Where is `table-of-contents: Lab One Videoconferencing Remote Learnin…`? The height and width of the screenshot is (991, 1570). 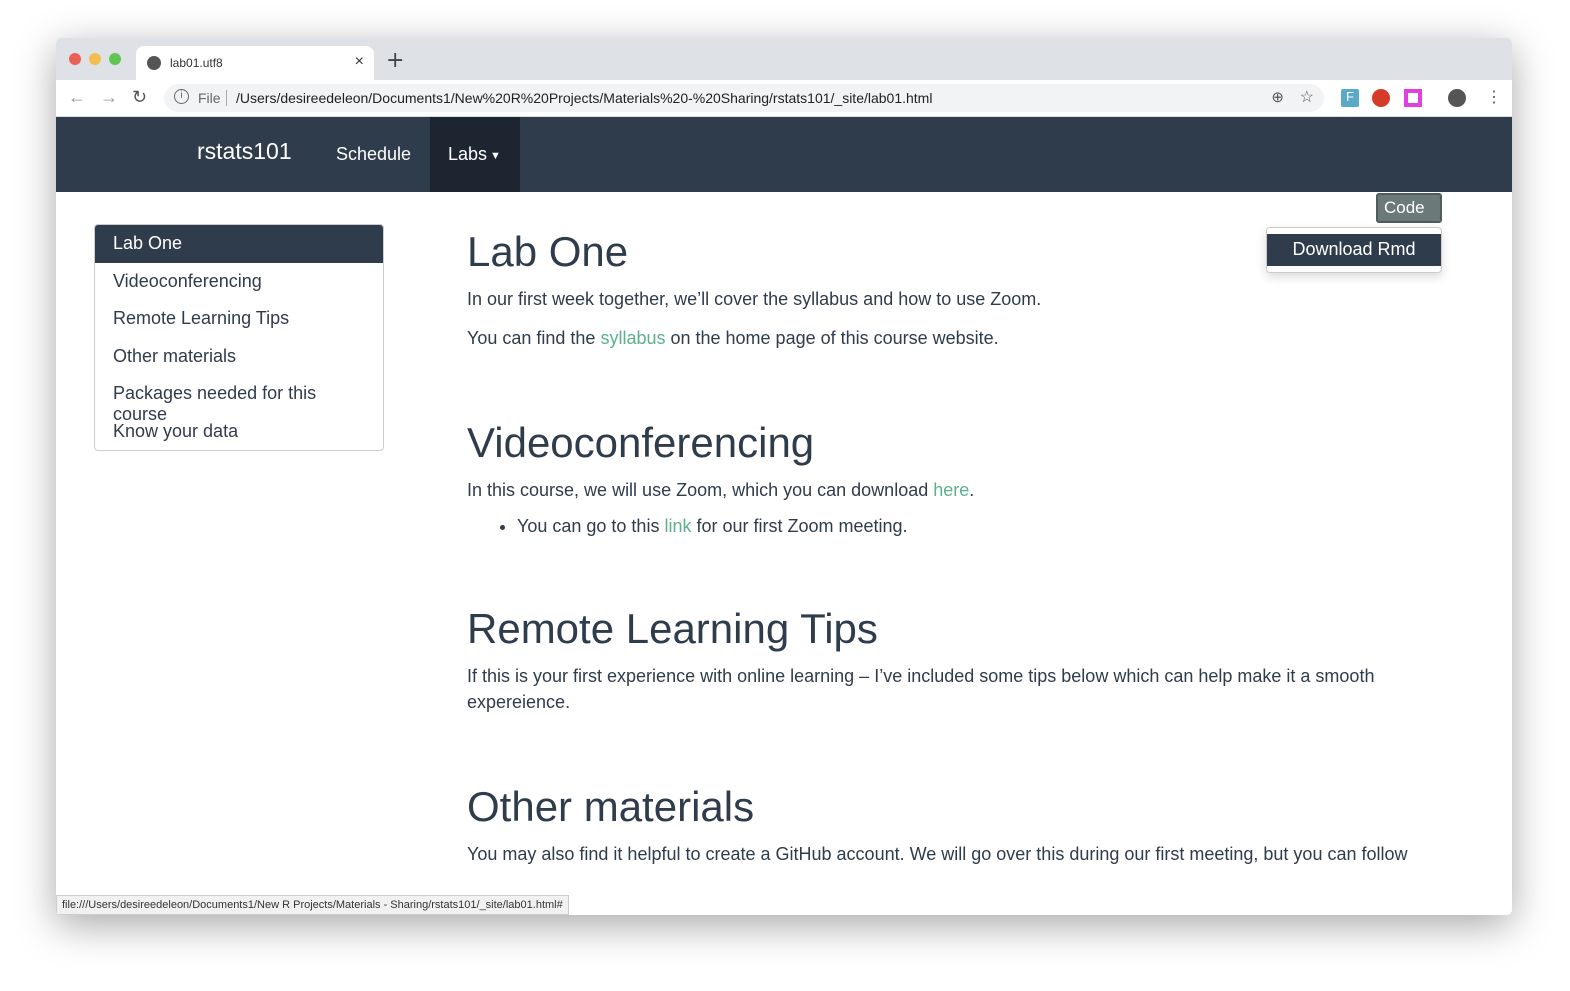
table-of-contents: Lab One Videoconferencing Remote Learnin… is located at coordinates (239, 337).